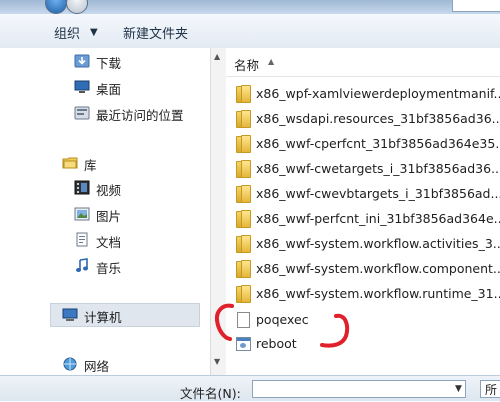 This screenshot has width=500, height=402. What do you see at coordinates (70, 314) in the screenshot?
I see `computer-icon` at bounding box center [70, 314].